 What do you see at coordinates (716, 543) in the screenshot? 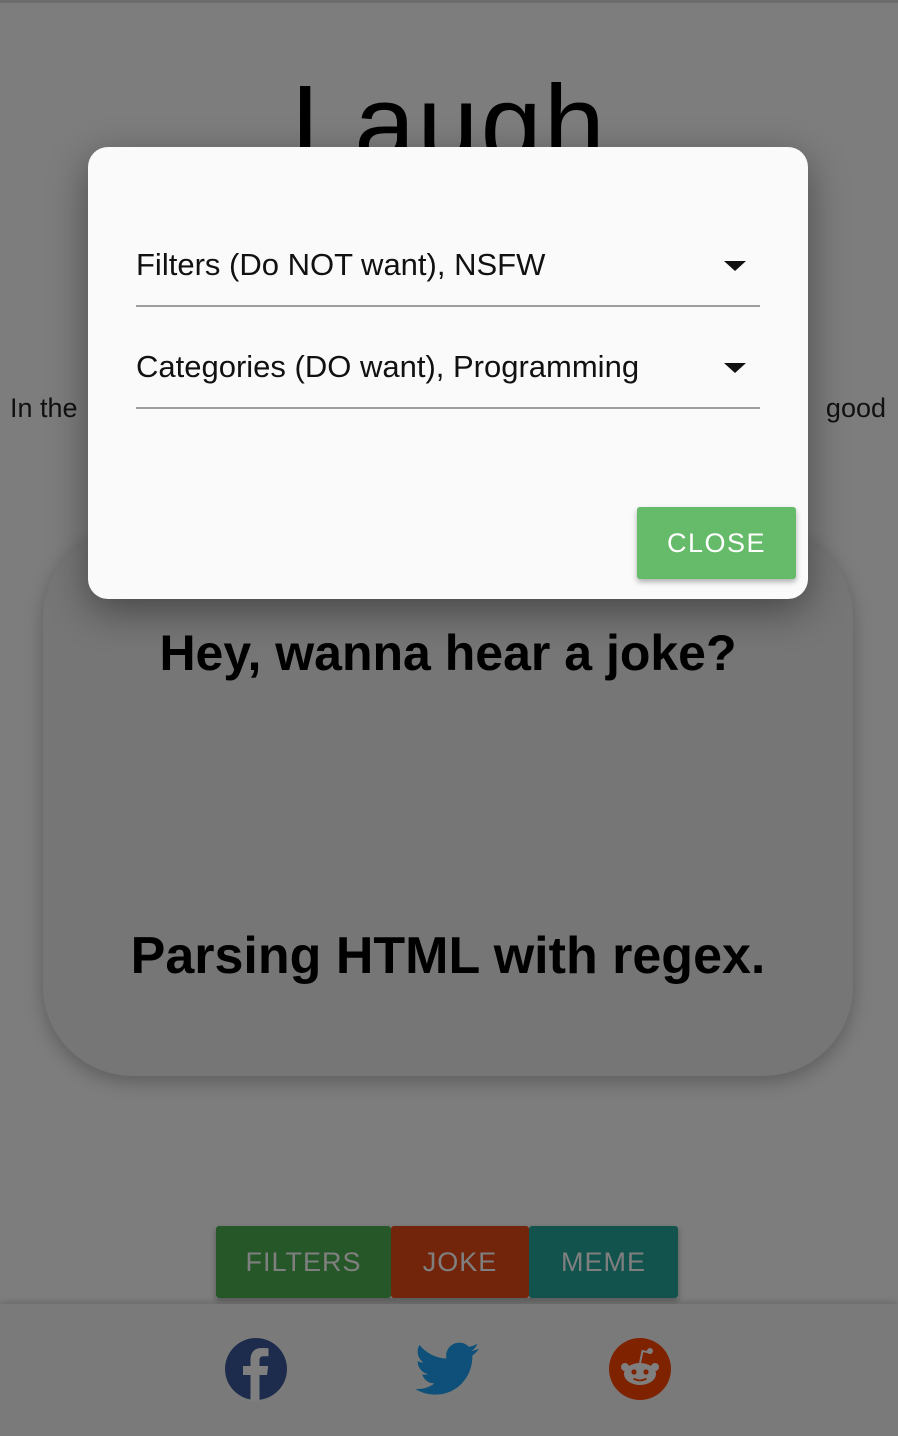
I see `close-button: CLOSE` at bounding box center [716, 543].